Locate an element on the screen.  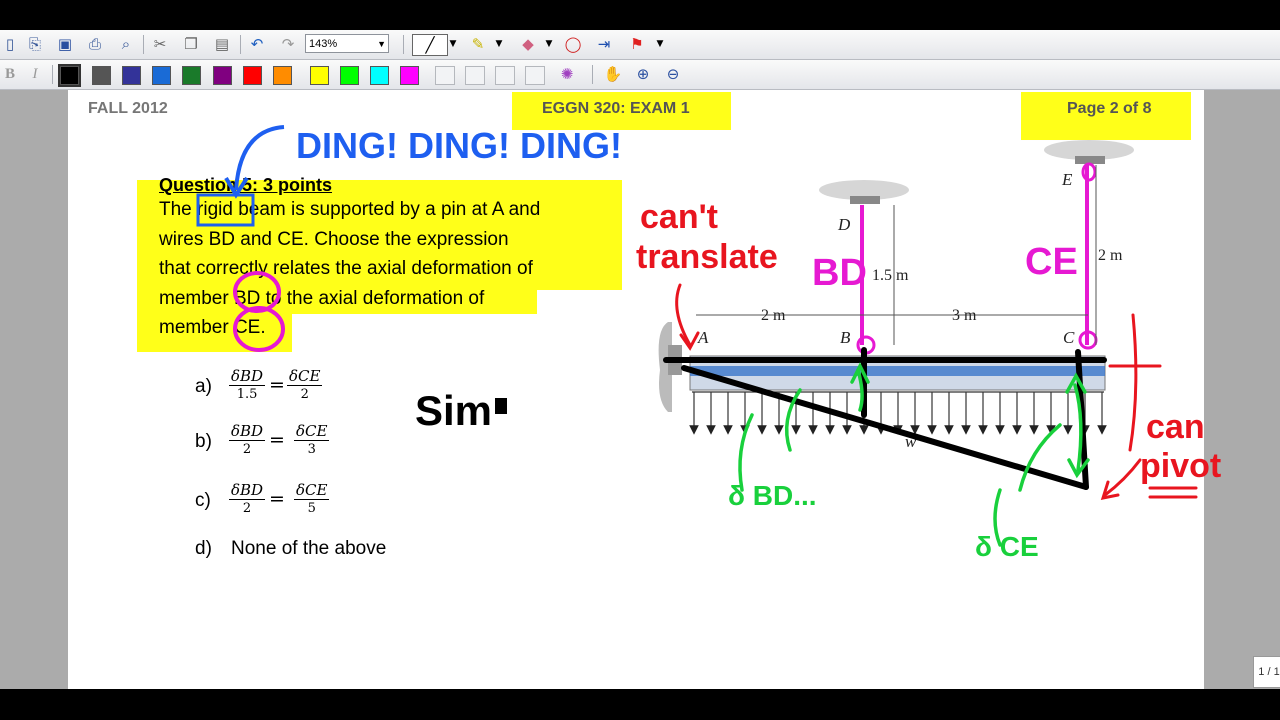
box-rigid is located at coordinates (225, 210).